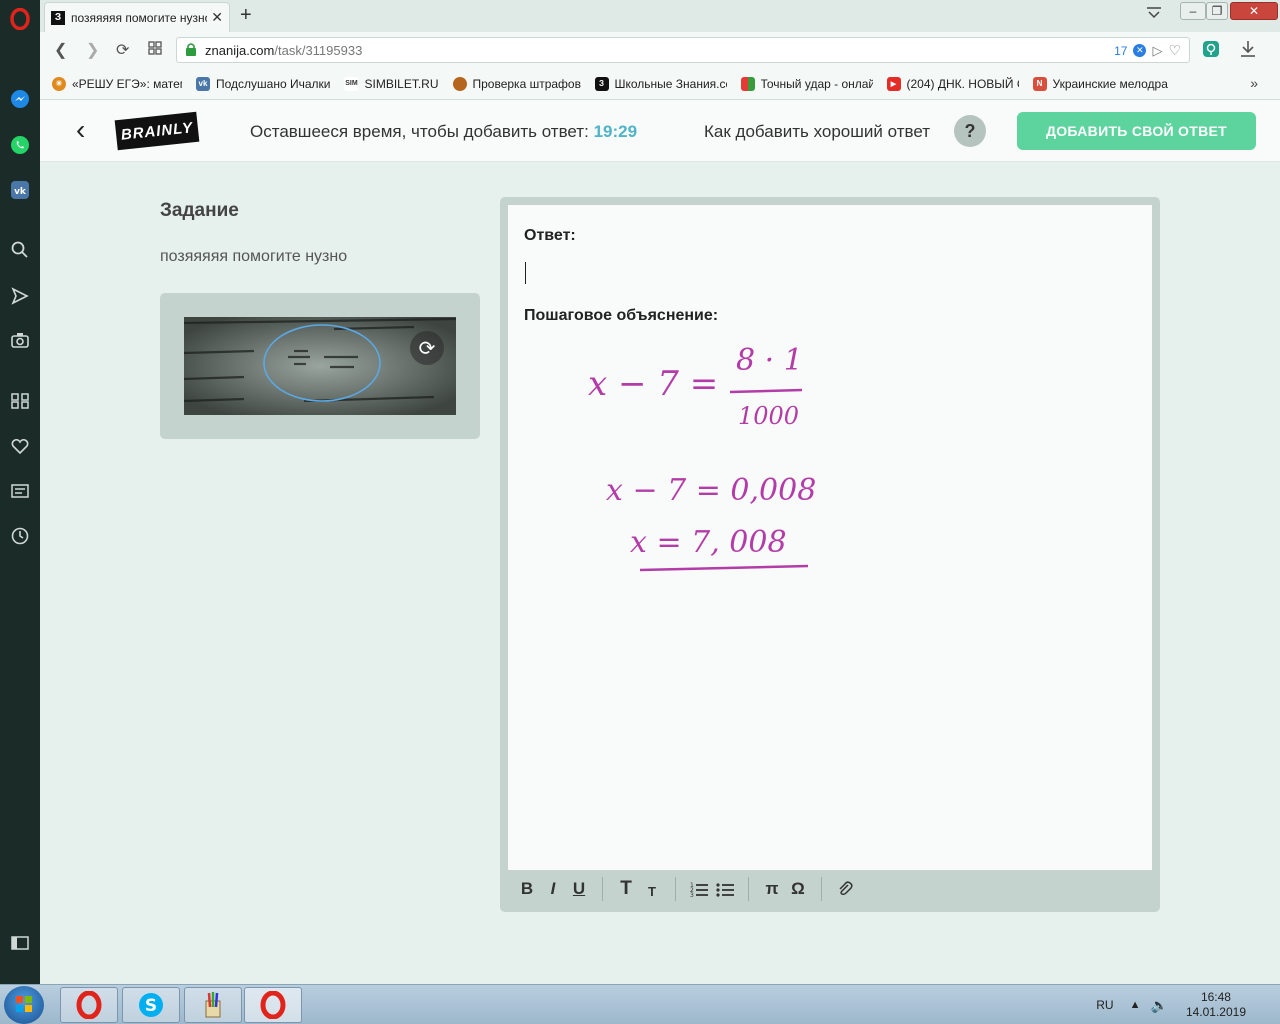 The width and height of the screenshot is (1280, 1024). Describe the element at coordinates (20, 296) in the screenshot. I see `send-icon` at that location.